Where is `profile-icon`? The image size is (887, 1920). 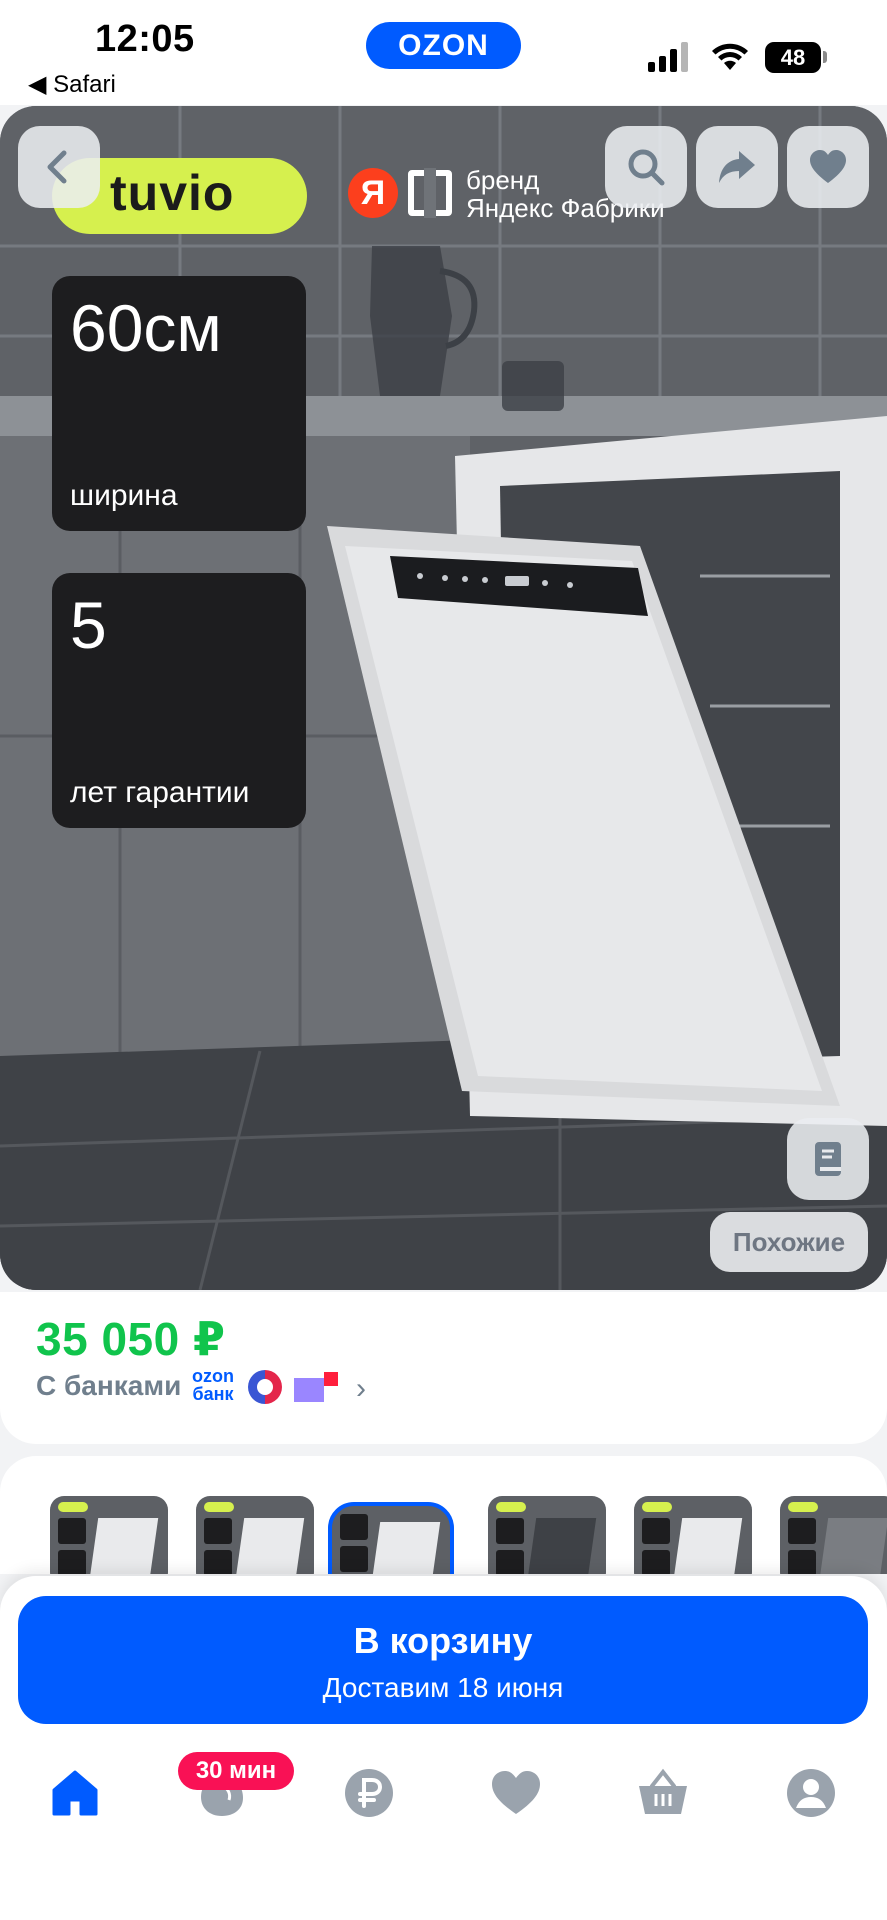 profile-icon is located at coordinates (811, 1793).